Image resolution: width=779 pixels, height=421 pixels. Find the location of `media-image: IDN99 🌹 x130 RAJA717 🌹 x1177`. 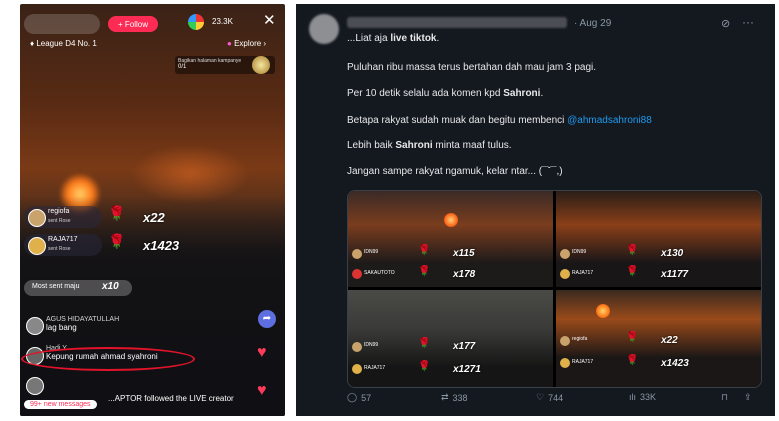

media-image: IDN99 🌹 x130 RAJA717 🌹 x1177 is located at coordinates (658, 239).